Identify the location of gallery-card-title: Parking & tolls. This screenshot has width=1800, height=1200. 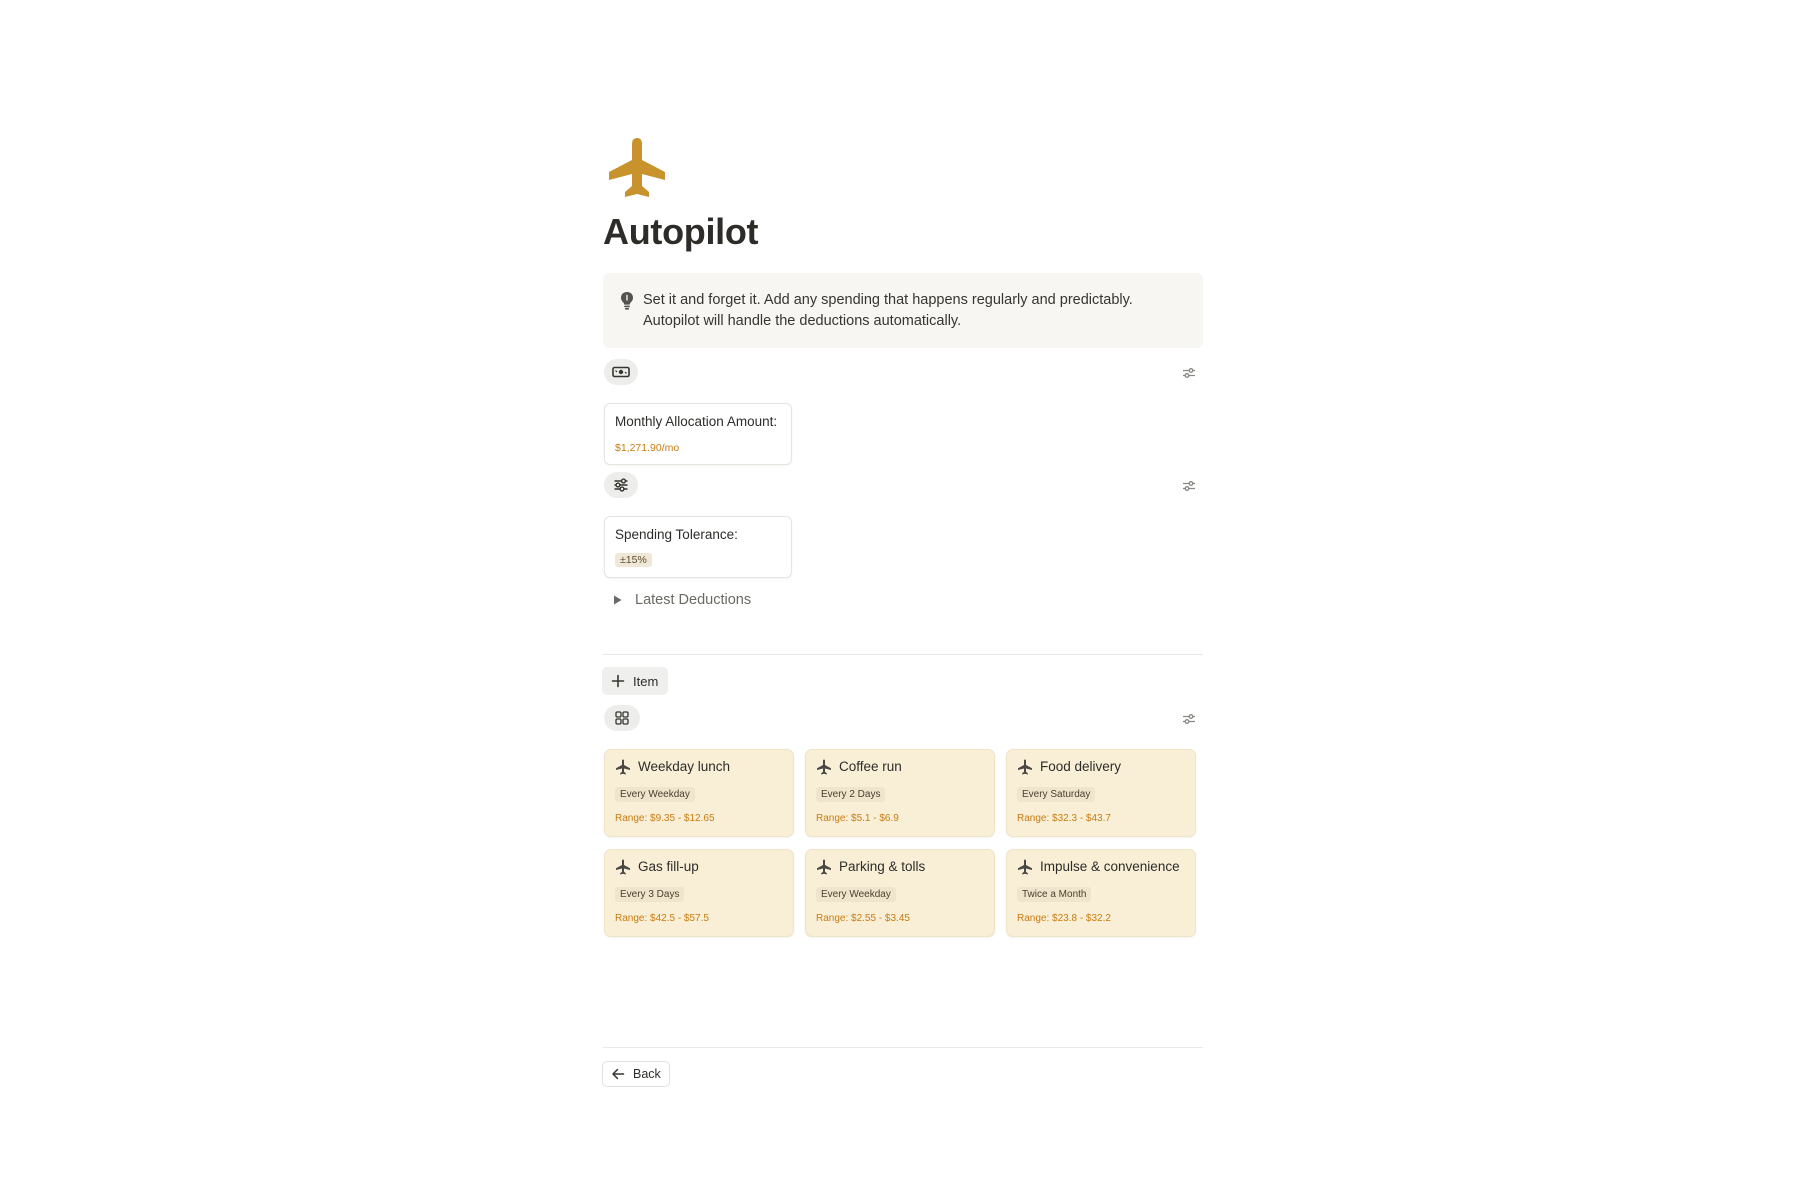
(882, 866).